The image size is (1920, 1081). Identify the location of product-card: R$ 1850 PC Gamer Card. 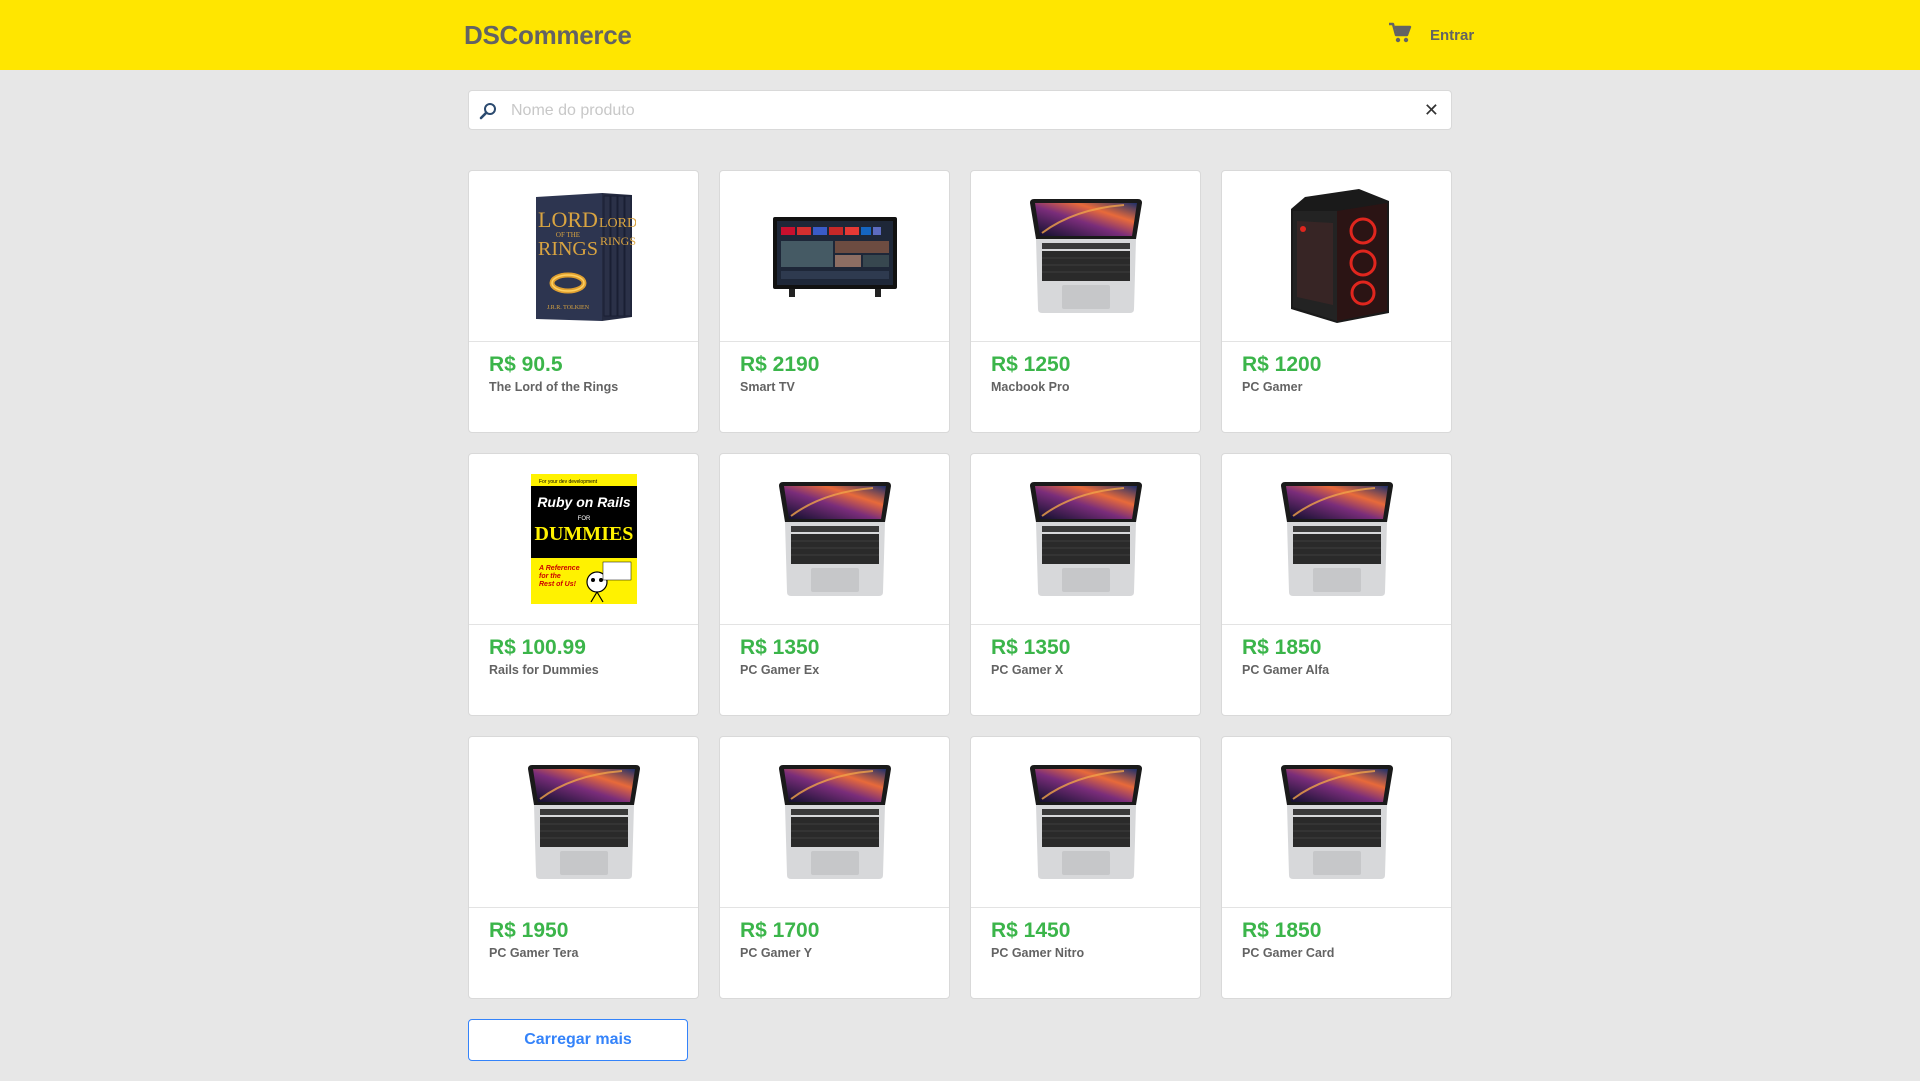
(1336, 867).